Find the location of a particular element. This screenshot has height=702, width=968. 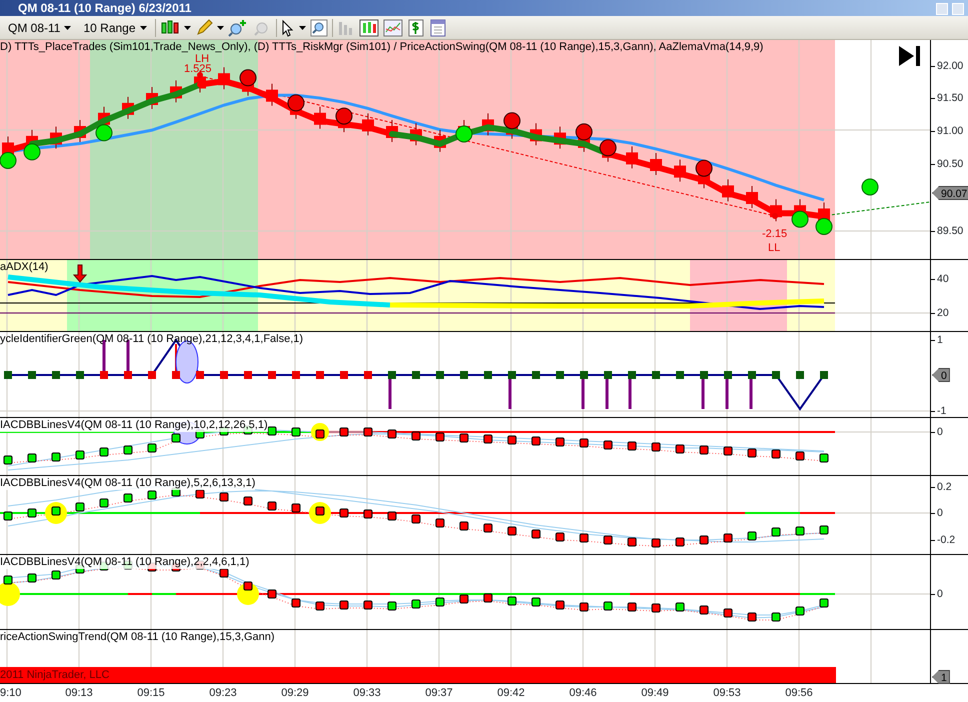

time-label: 09:23 is located at coordinates (223, 693).